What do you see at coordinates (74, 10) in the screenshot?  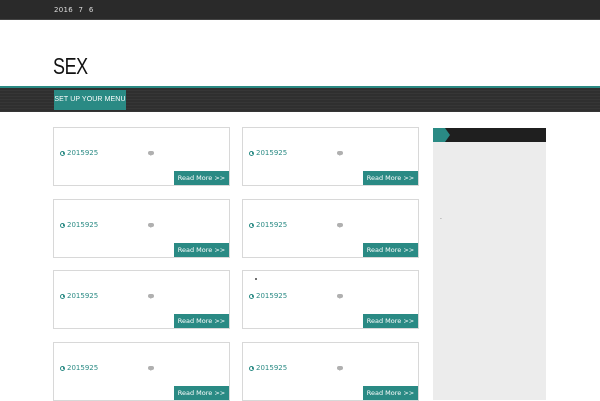 I see `top-bar-date: 2016 7 6` at bounding box center [74, 10].